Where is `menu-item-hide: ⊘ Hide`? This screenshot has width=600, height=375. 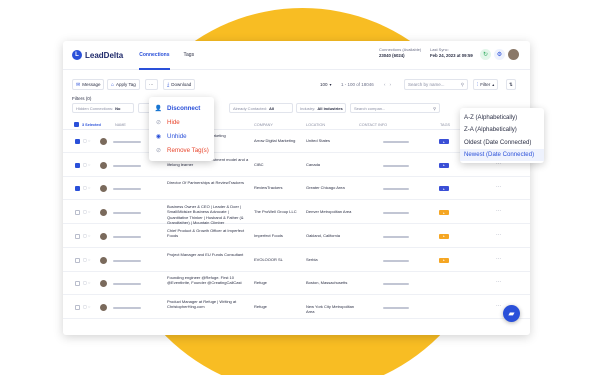 menu-item-hide: ⊘ Hide is located at coordinates (181, 122).